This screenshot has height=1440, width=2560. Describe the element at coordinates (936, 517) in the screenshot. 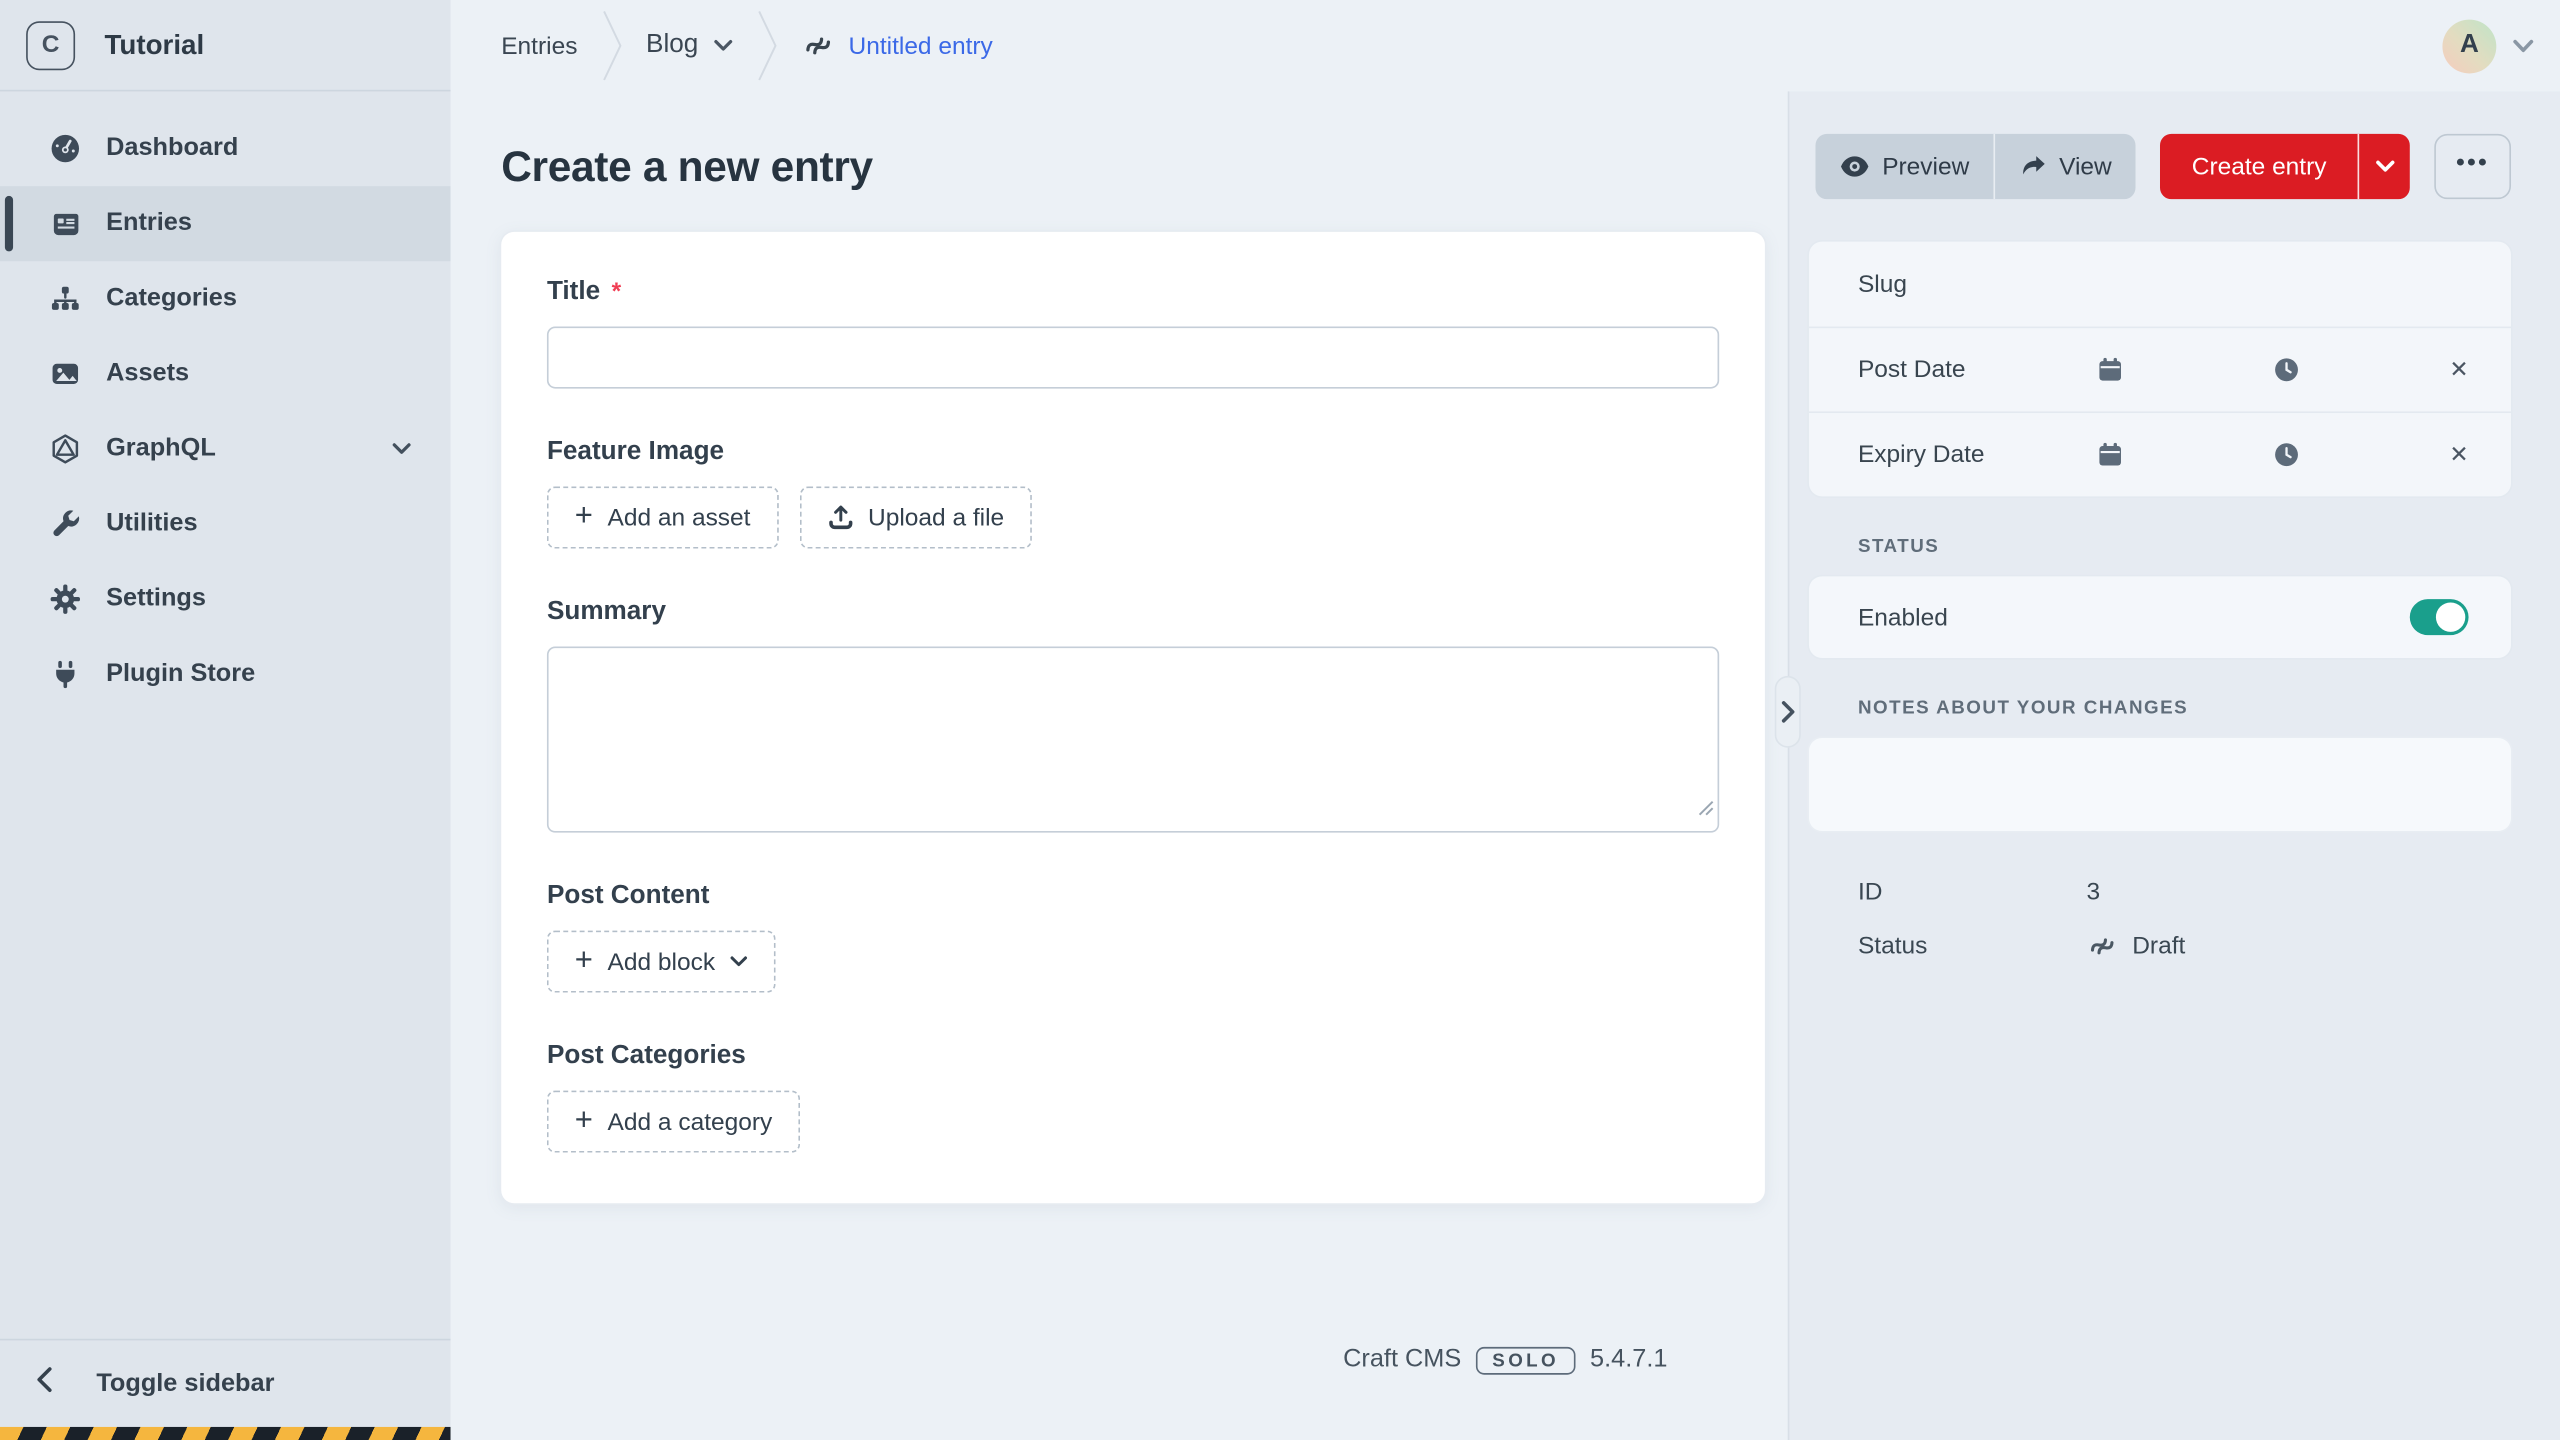

I see `upload-file-label: Upload a file` at that location.